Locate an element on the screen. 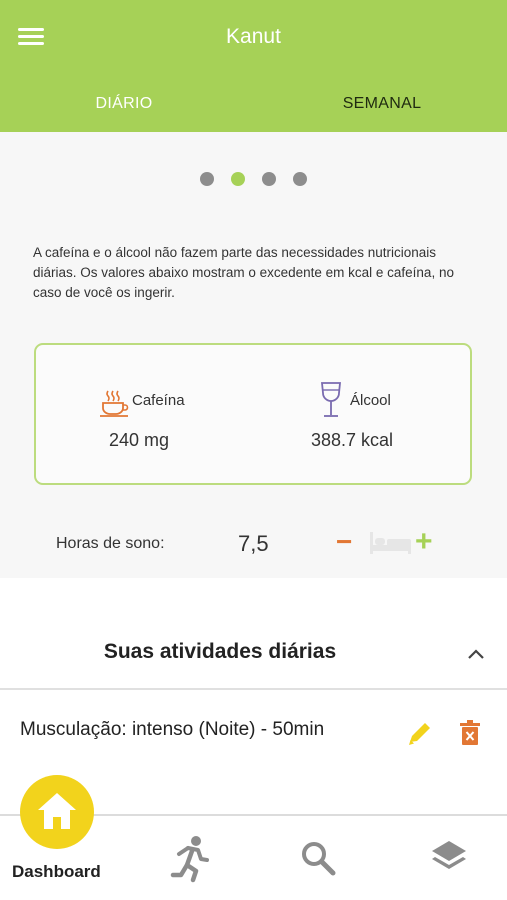 Image resolution: width=507 pixels, height=900 pixels. trash-icon is located at coordinates (470, 733).